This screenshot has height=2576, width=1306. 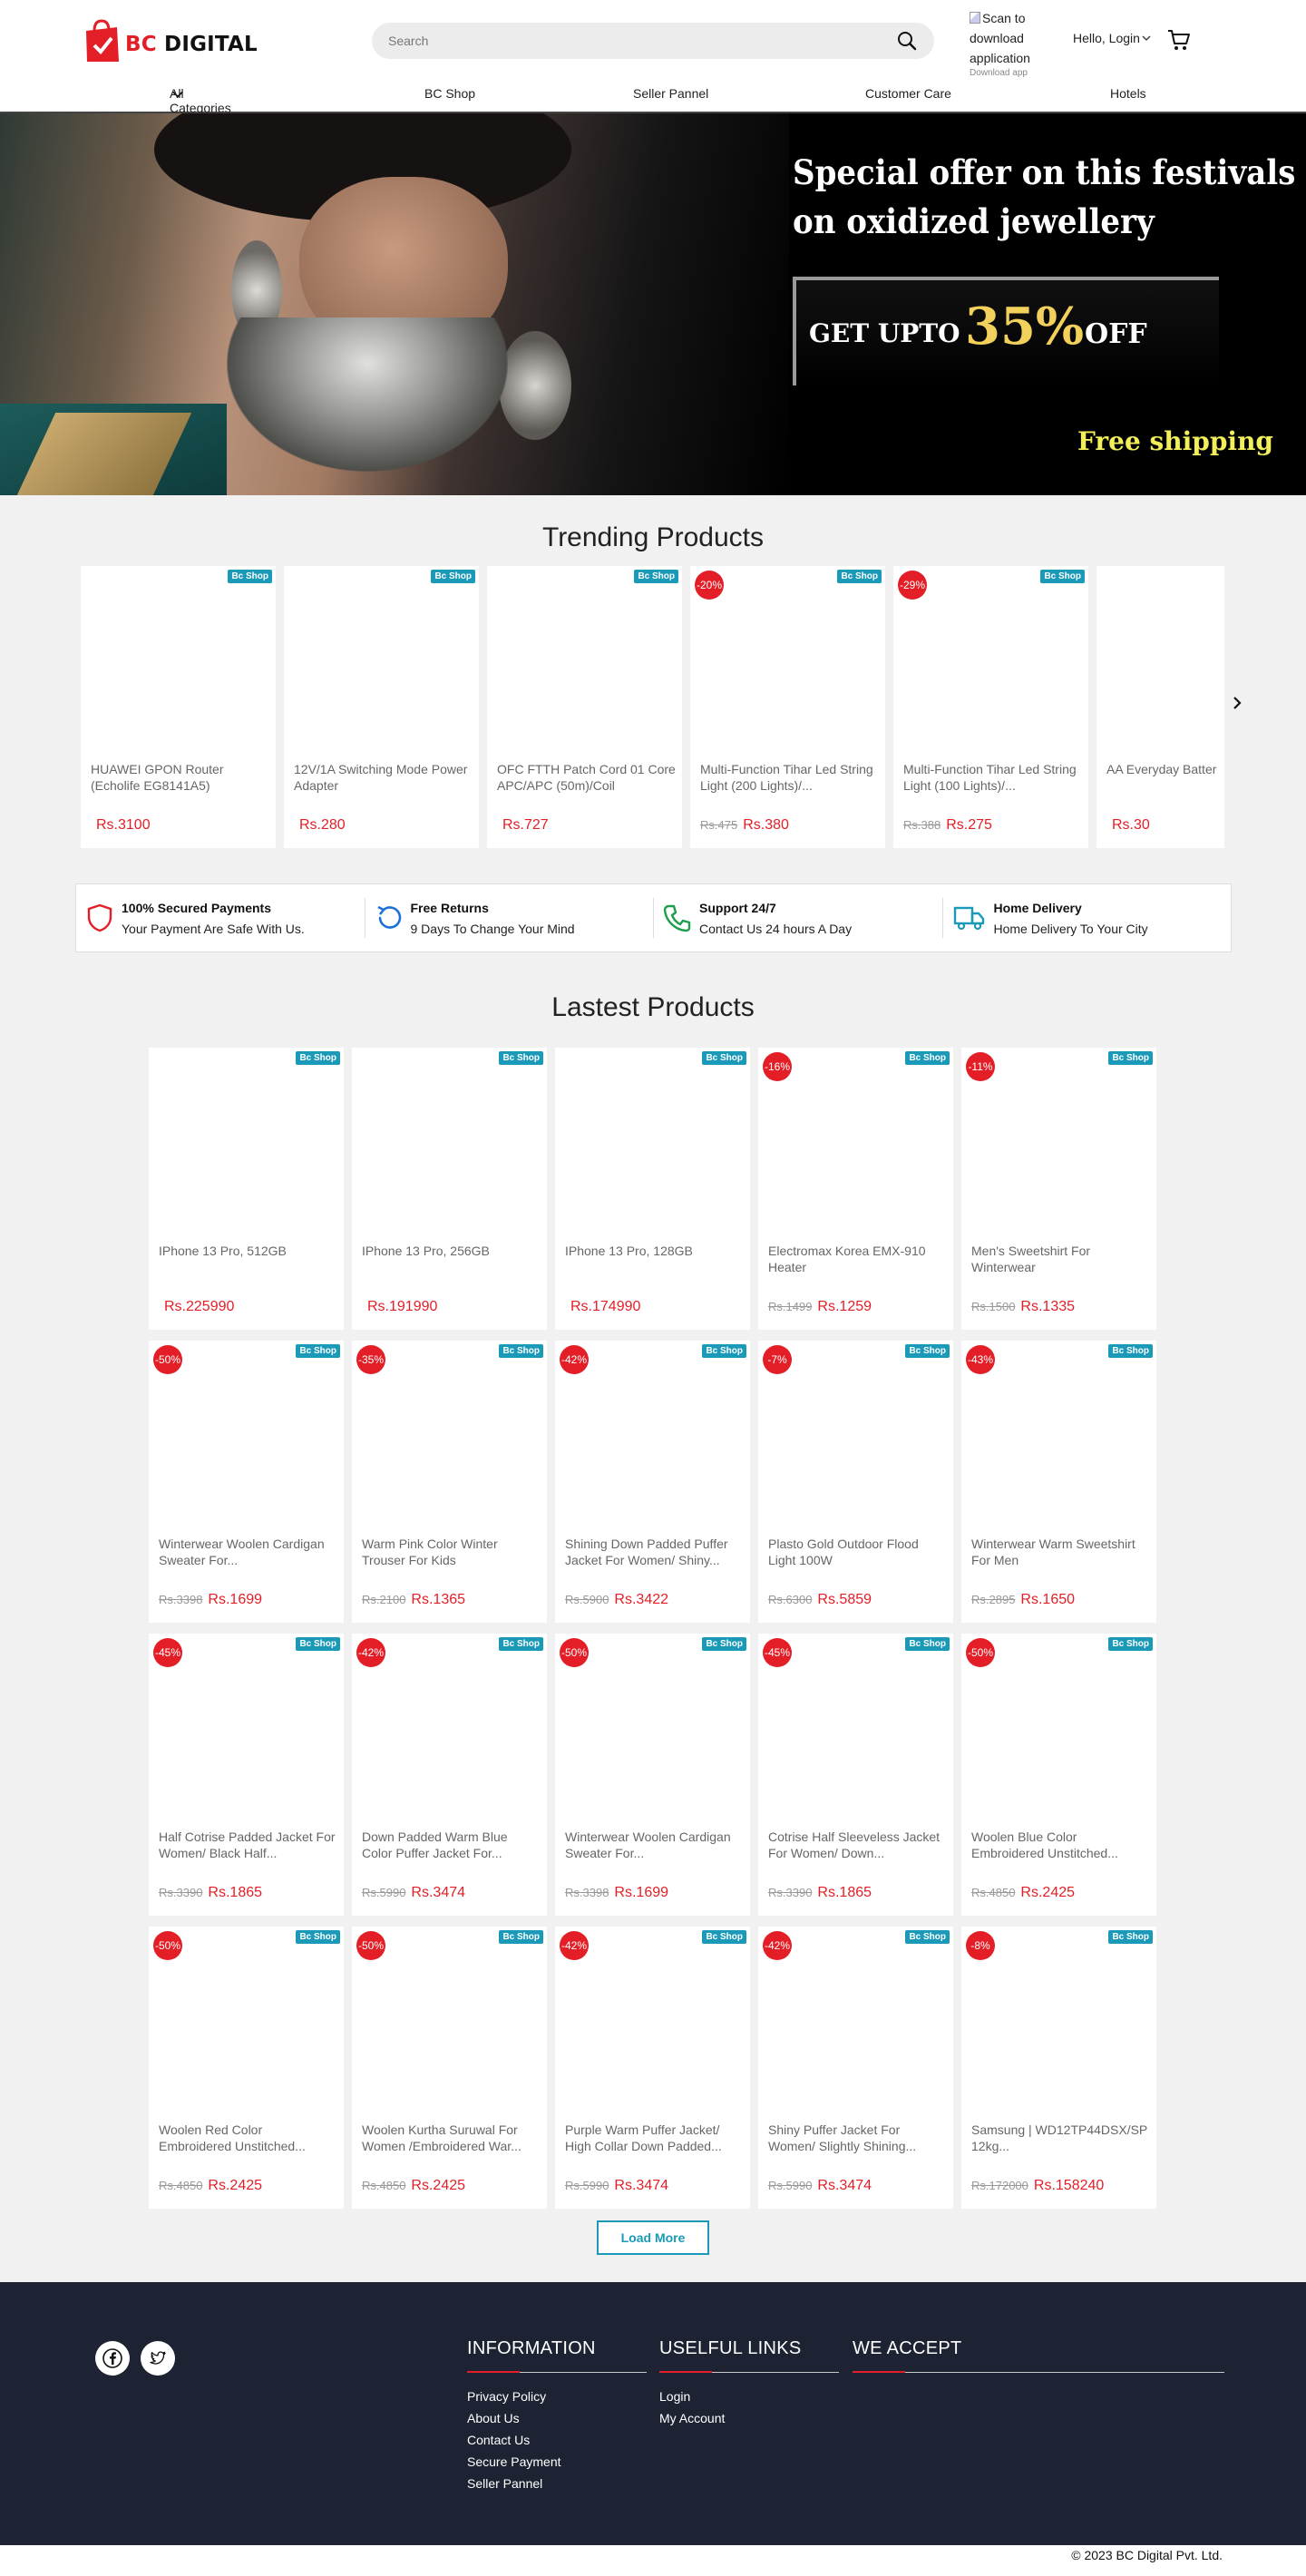 What do you see at coordinates (908, 93) in the screenshot?
I see `nav-customer-care: Customer Care` at bounding box center [908, 93].